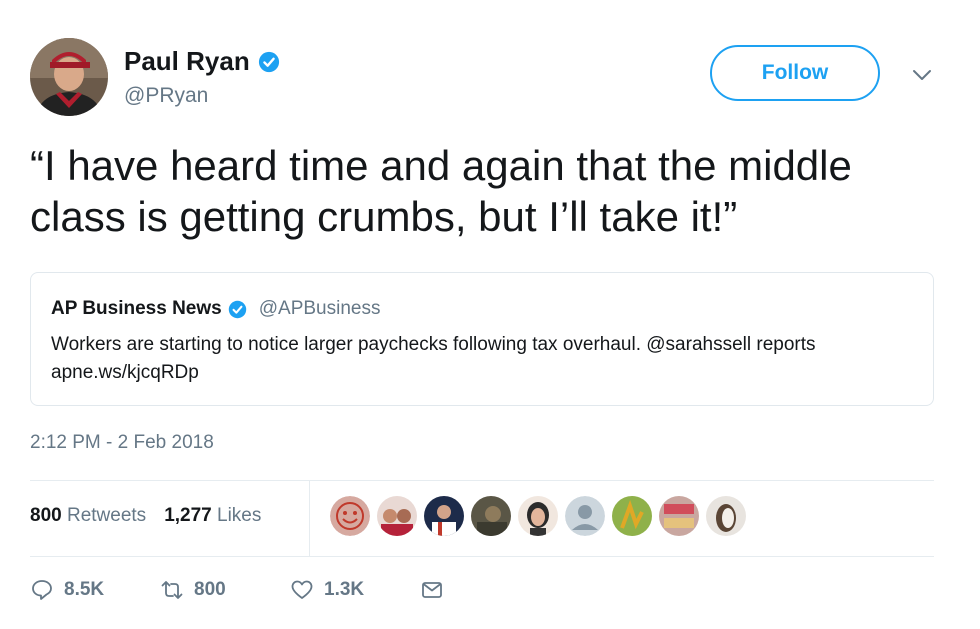 The image size is (980, 629). Describe the element at coordinates (302, 589) in the screenshot. I see `heart-icon` at that location.